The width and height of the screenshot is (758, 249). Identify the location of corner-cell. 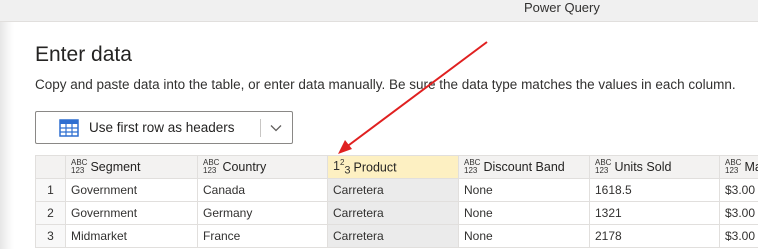
(50, 167).